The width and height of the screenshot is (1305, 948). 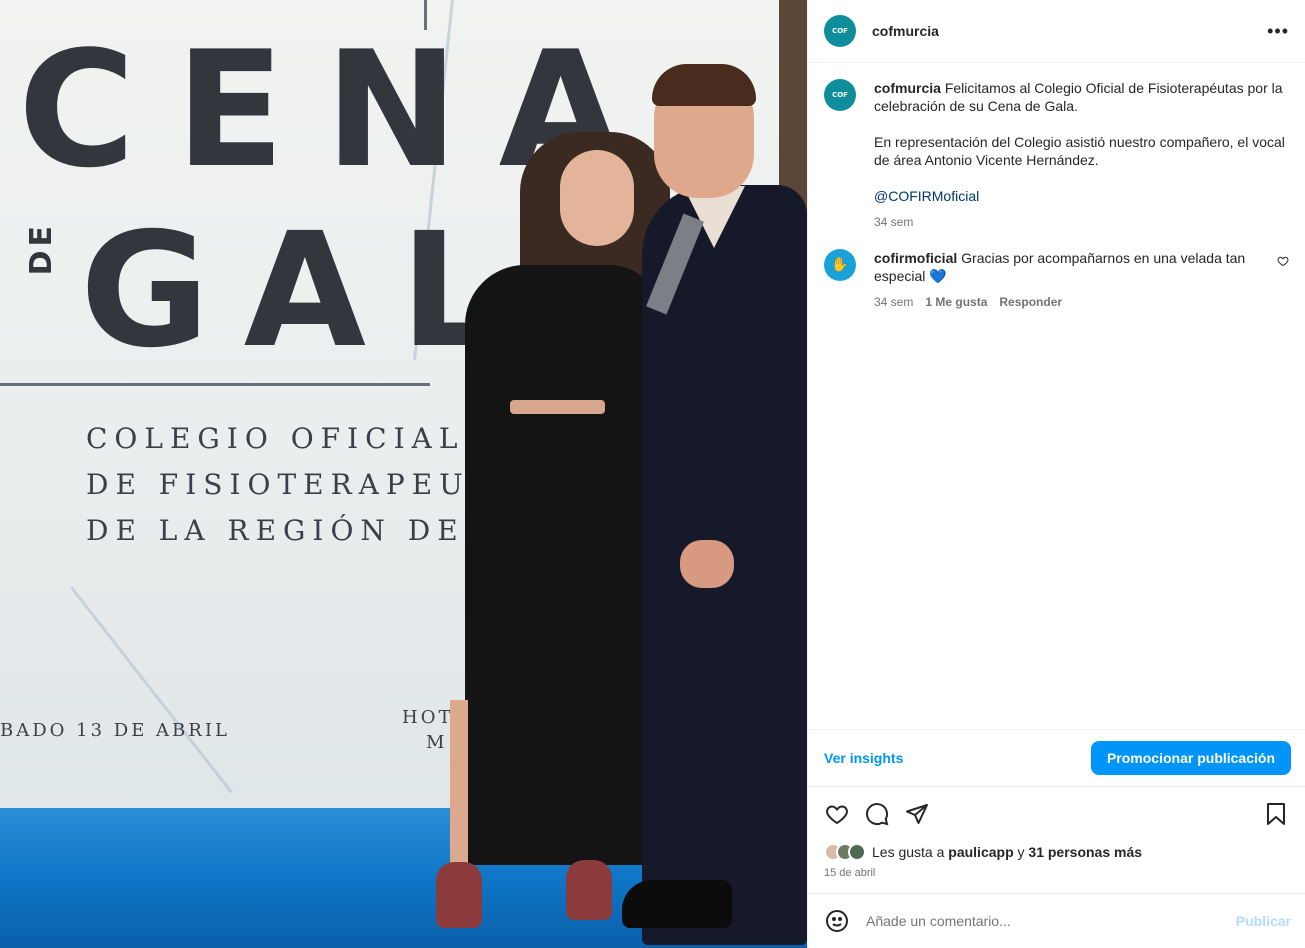 What do you see at coordinates (1276, 814) in the screenshot?
I see `bookmark-icon` at bounding box center [1276, 814].